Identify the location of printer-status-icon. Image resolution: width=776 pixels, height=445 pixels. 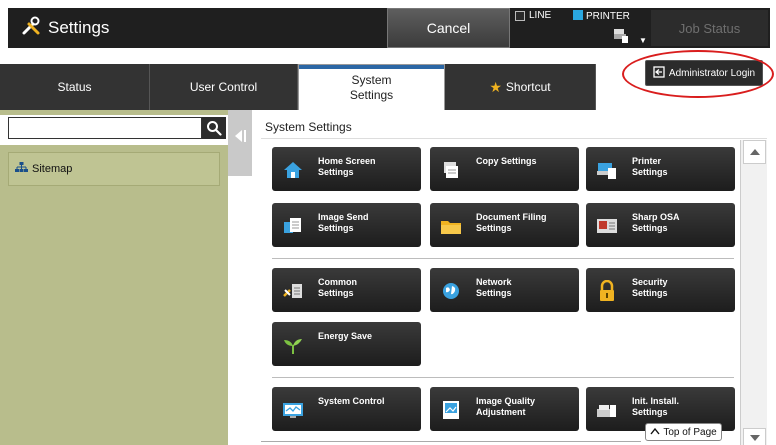
(621, 37).